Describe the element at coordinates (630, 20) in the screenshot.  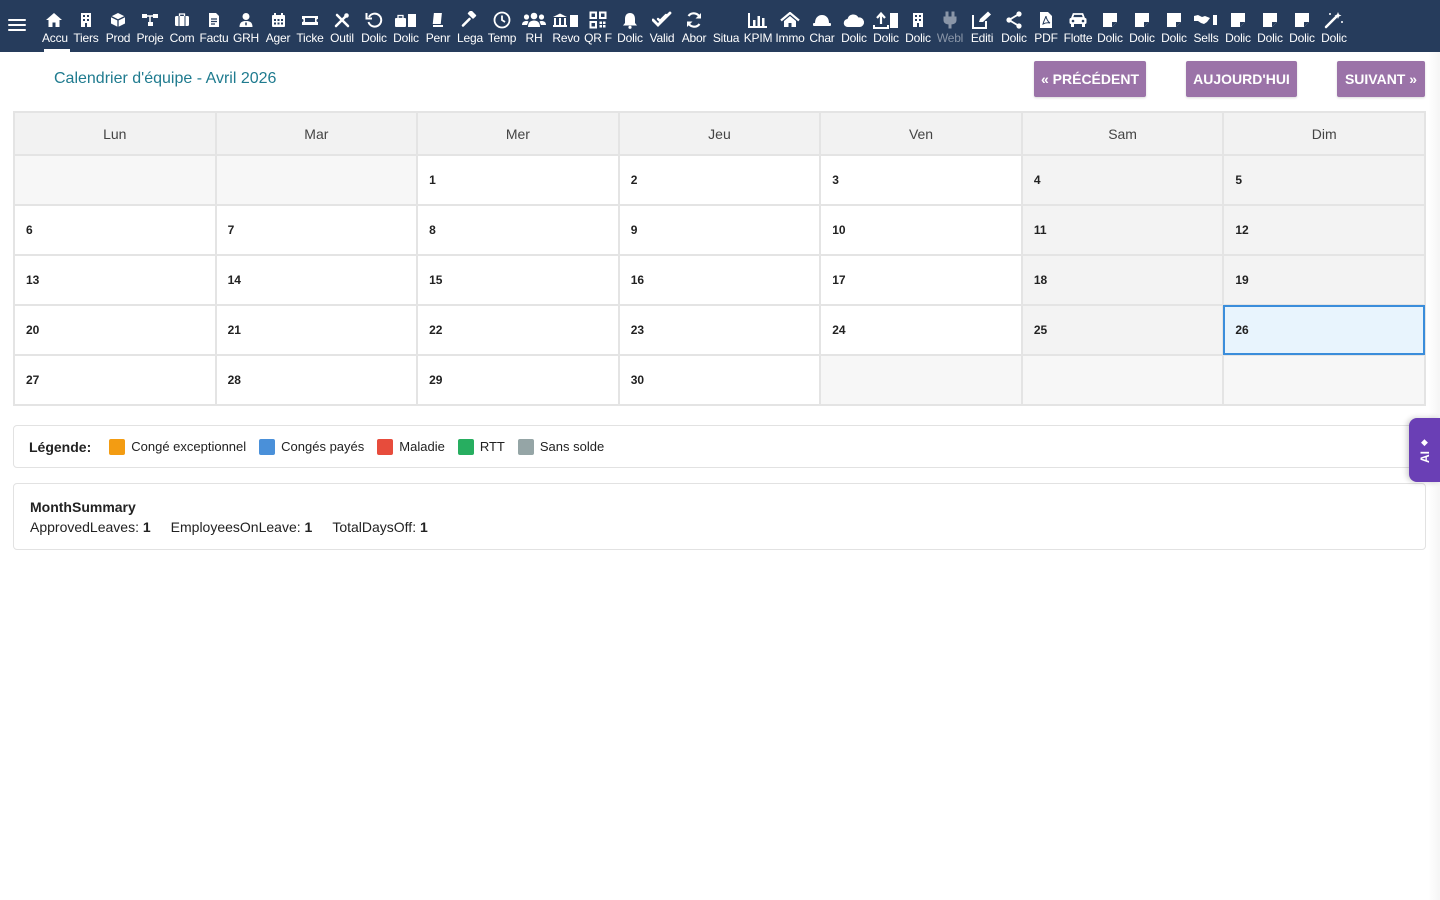
I see `bell-icon` at that location.